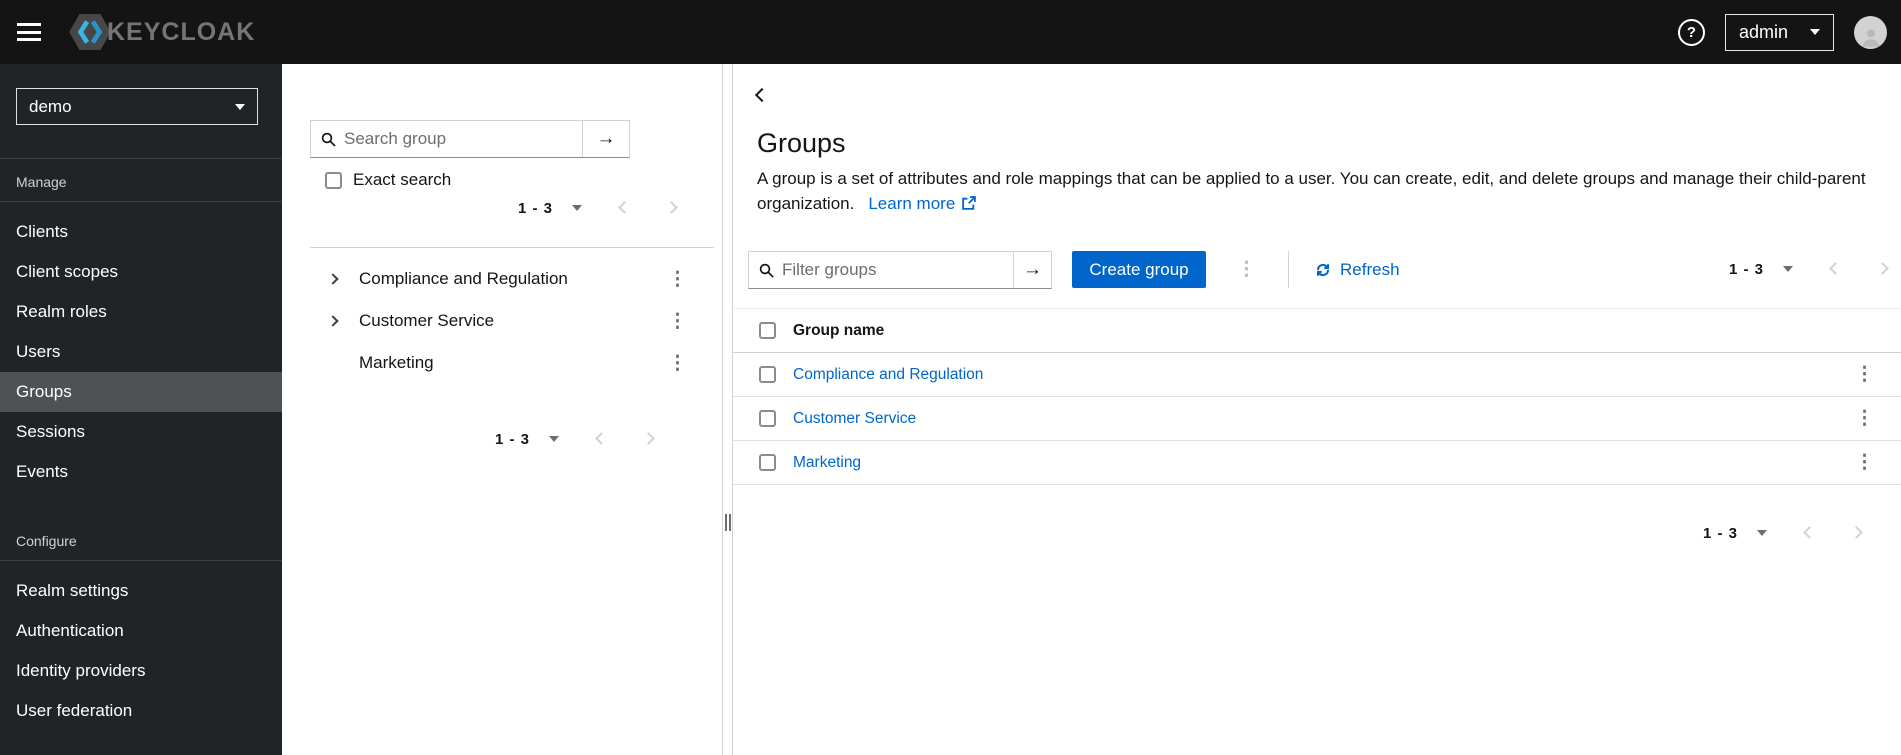  Describe the element at coordinates (426, 321) in the screenshot. I see `tree-item-label: Customer Service` at that location.